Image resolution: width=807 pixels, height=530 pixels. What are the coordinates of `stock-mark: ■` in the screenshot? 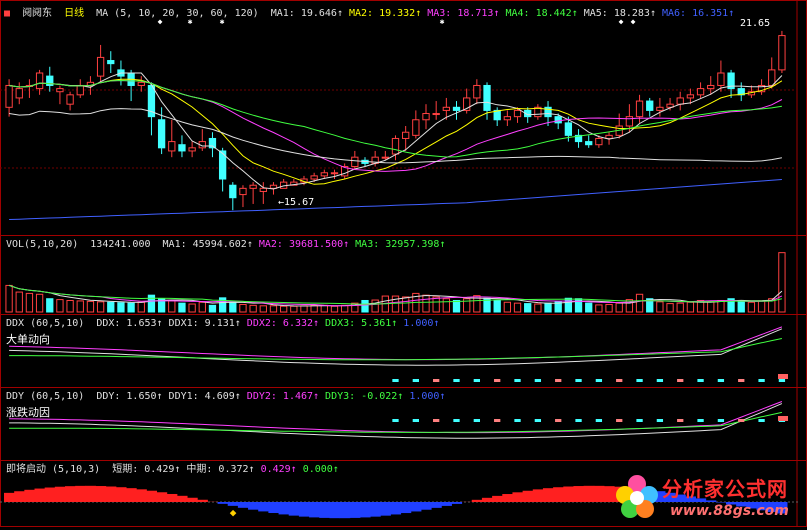 It's located at (7, 13).